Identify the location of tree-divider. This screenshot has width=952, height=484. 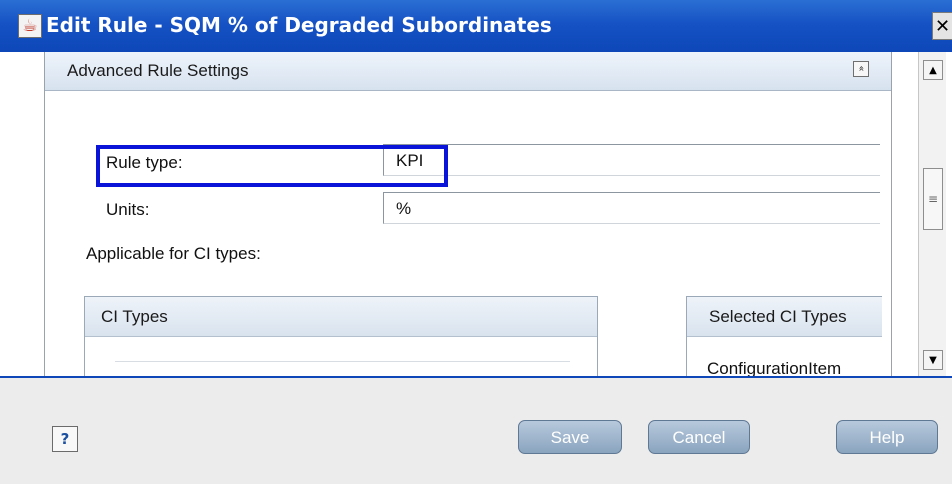
(342, 361).